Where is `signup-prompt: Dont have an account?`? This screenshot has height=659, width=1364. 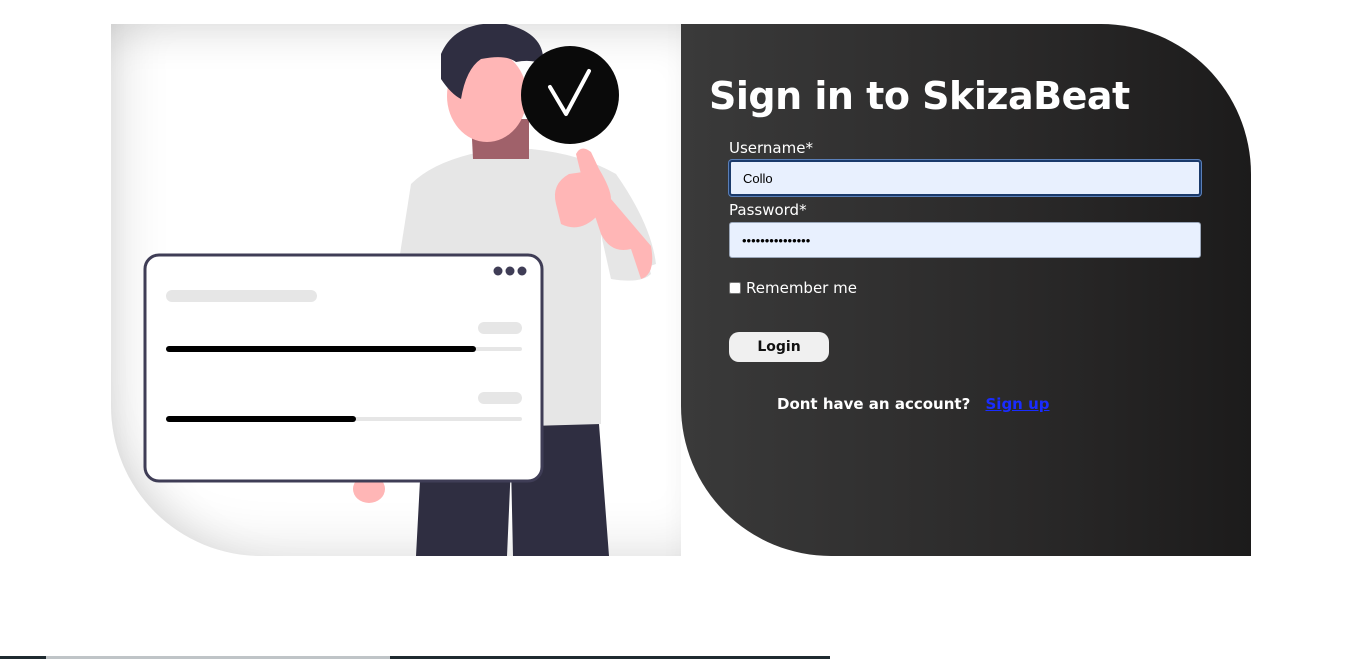
signup-prompt: Dont have an account? is located at coordinates (874, 404).